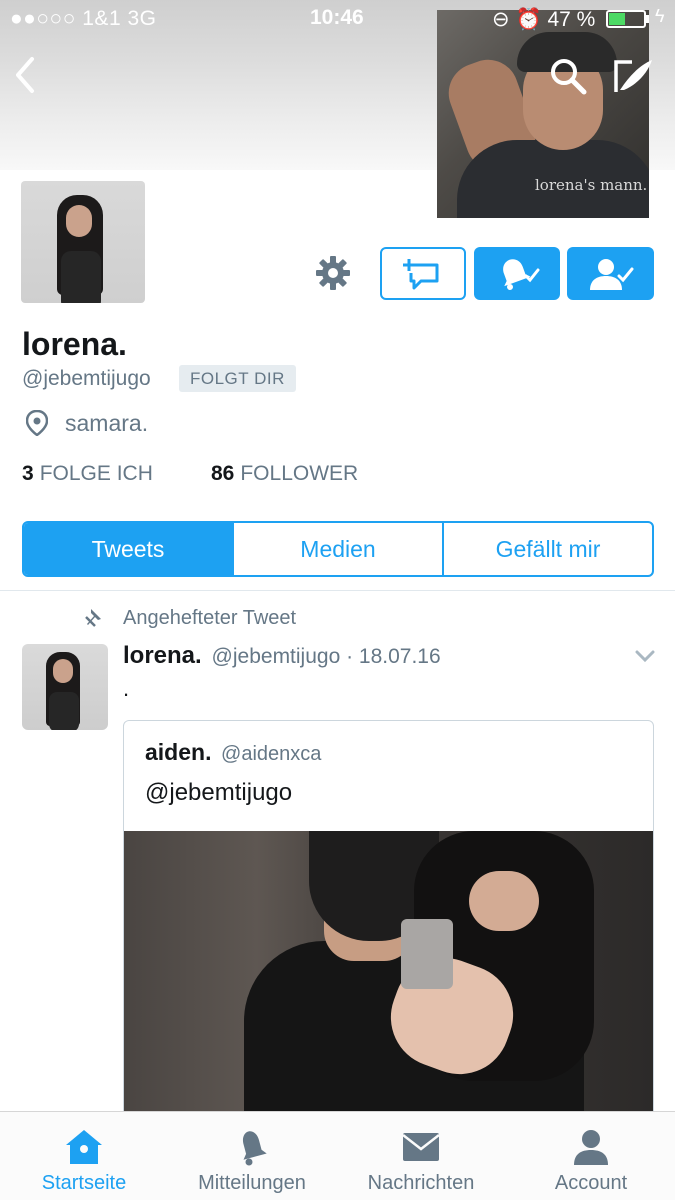 The width and height of the screenshot is (675, 1200). I want to click on tweet-options-button, so click(645, 656).